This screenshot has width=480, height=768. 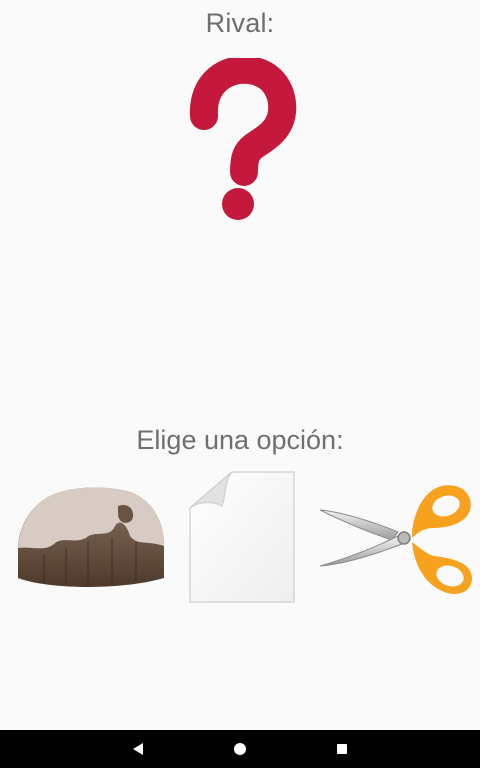 I want to click on home-button, so click(x=240, y=749).